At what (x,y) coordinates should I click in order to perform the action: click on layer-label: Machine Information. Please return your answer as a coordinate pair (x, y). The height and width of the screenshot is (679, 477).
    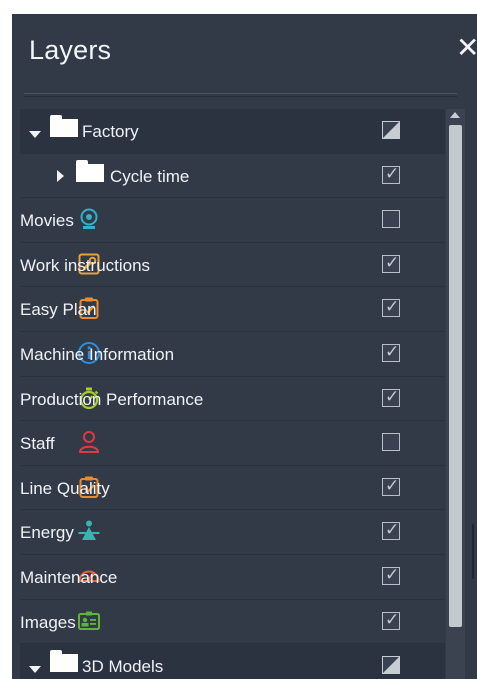
    Looking at the image, I should click on (97, 354).